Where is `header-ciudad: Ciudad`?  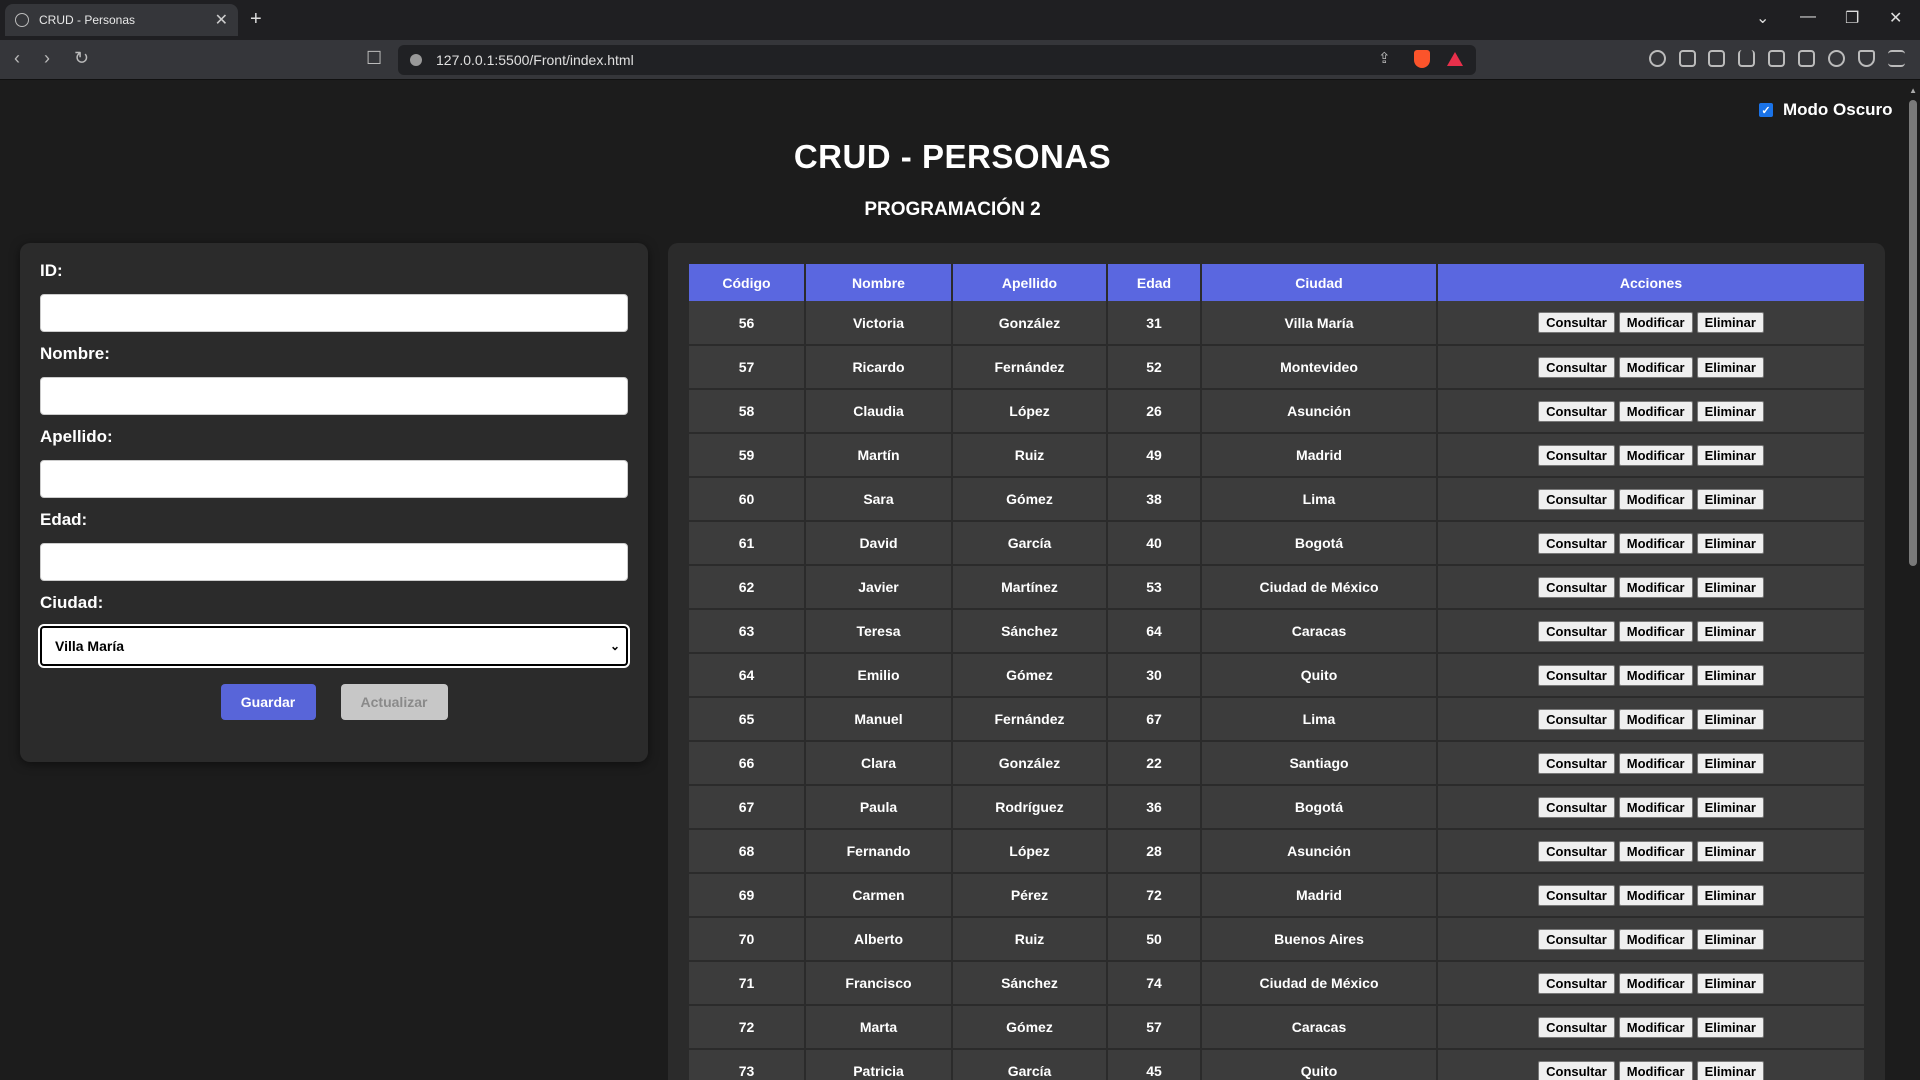
header-ciudad: Ciudad is located at coordinates (1319, 282).